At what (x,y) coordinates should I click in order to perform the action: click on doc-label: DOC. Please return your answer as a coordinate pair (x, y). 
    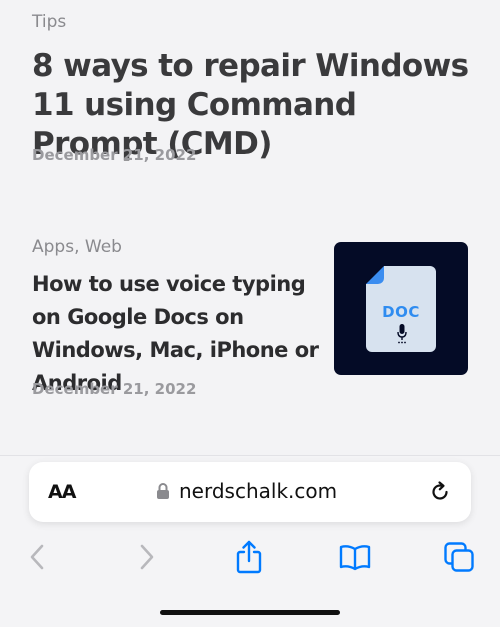
    Looking at the image, I should click on (401, 312).